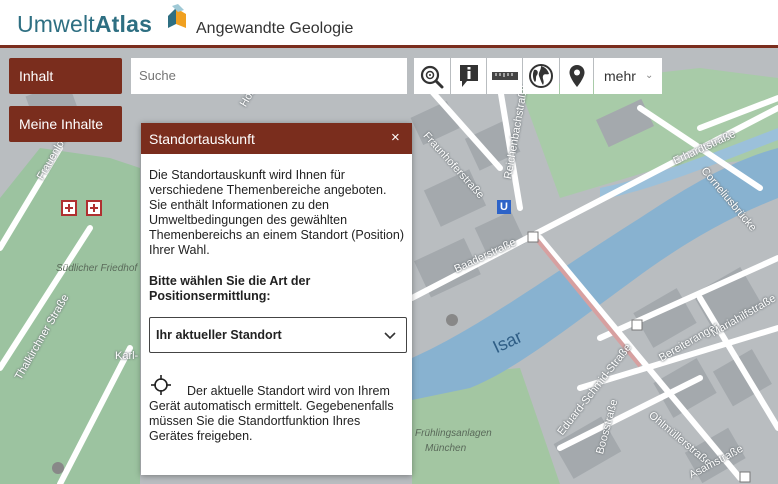 Image resolution: width=778 pixels, height=484 pixels. I want to click on basemap-button, so click(541, 76).